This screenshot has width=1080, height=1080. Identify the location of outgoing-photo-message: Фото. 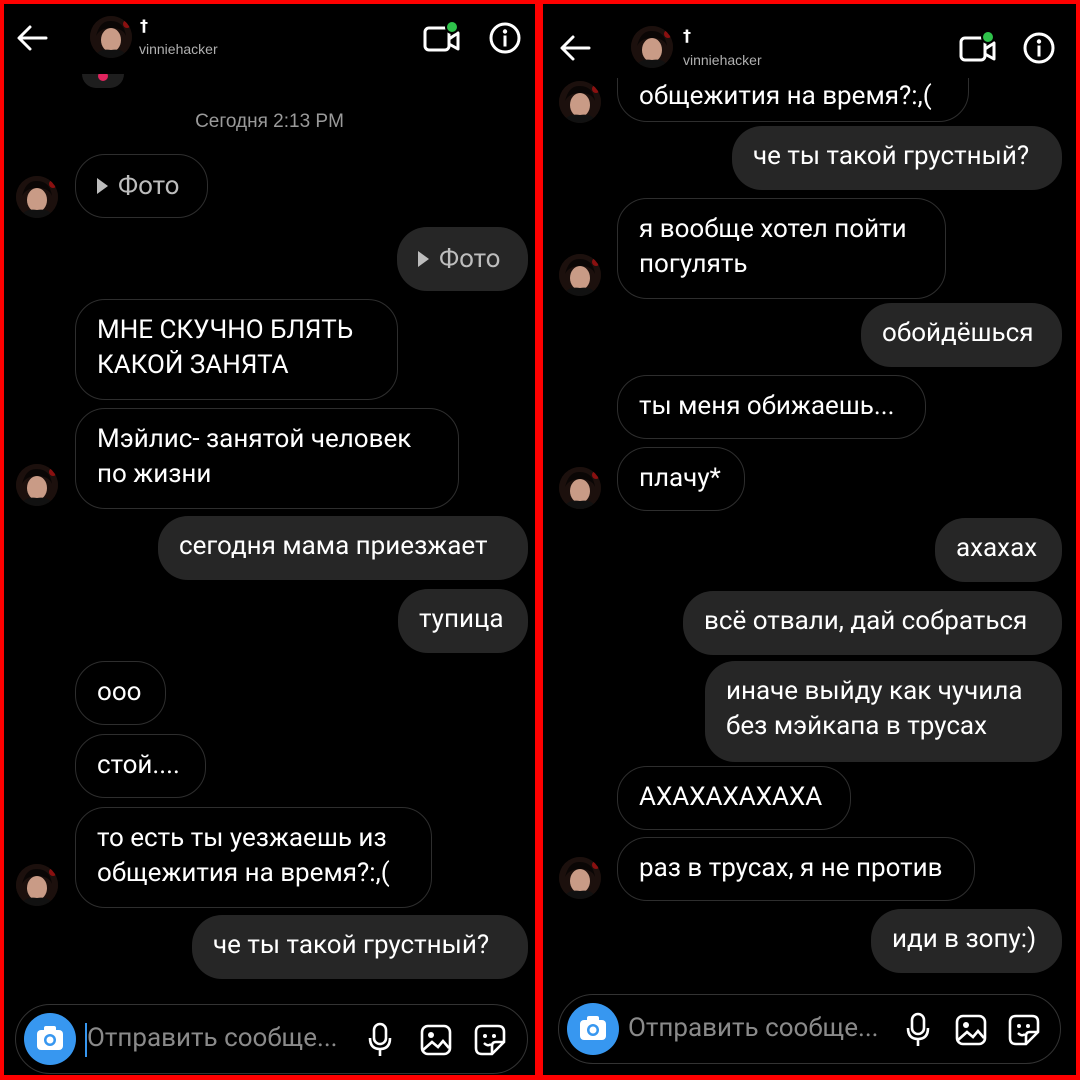
(462, 259).